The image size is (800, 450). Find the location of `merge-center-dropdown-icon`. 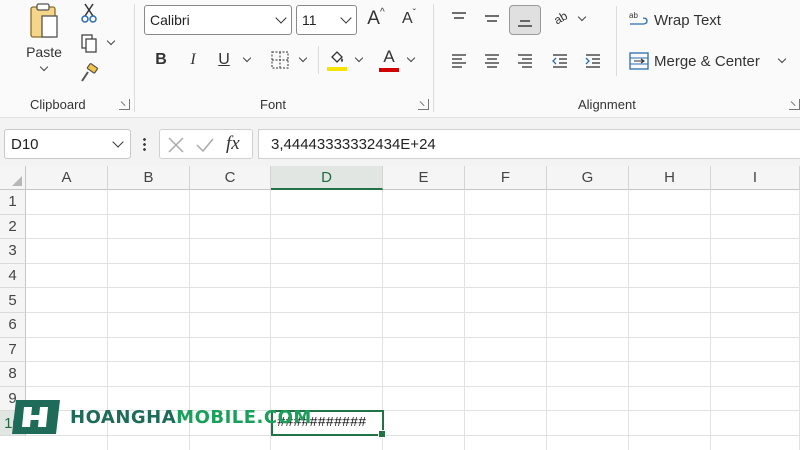

merge-center-dropdown-icon is located at coordinates (782, 59).